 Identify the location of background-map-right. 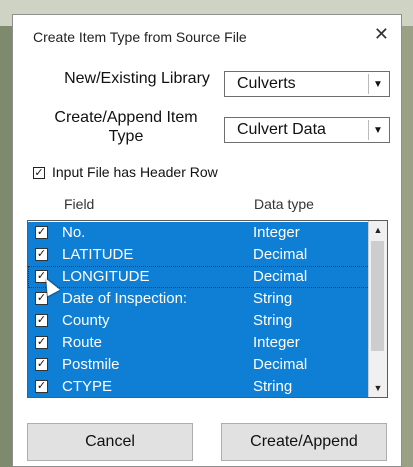
(407, 246).